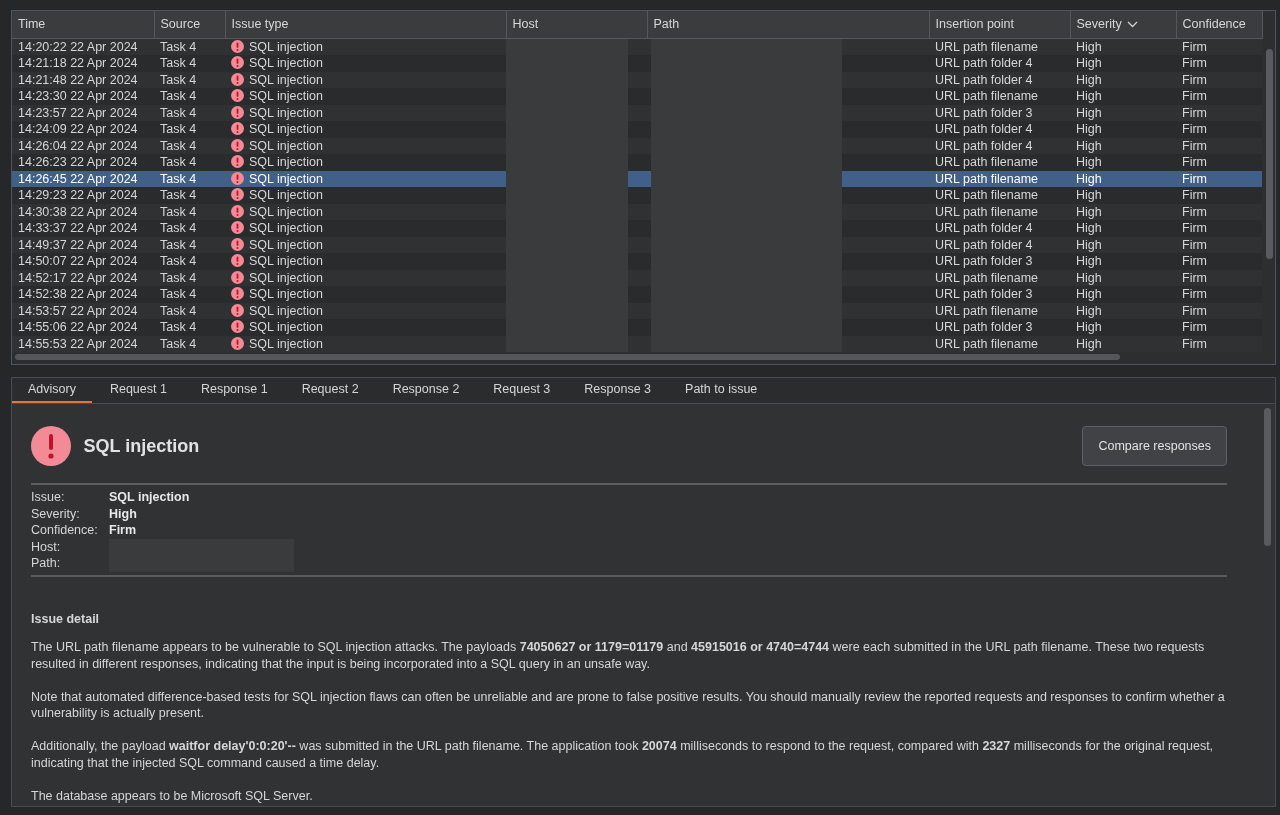 This screenshot has height=815, width=1280. Describe the element at coordinates (189, 24) in the screenshot. I see `column-header: Source` at that location.